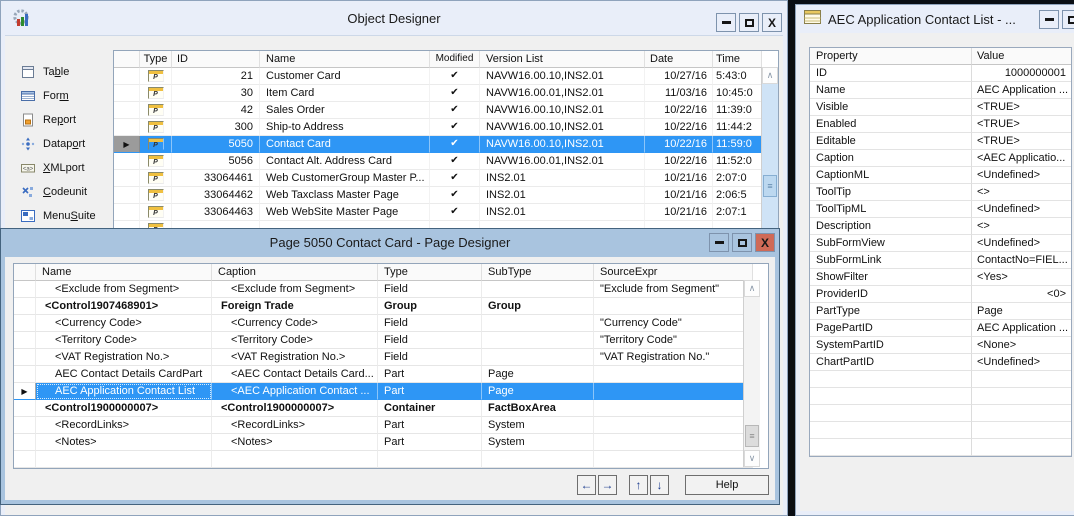 The height and width of the screenshot is (516, 1074). Describe the element at coordinates (737, 161) in the screenshot. I see `cell-time: 11:52:0` at that location.